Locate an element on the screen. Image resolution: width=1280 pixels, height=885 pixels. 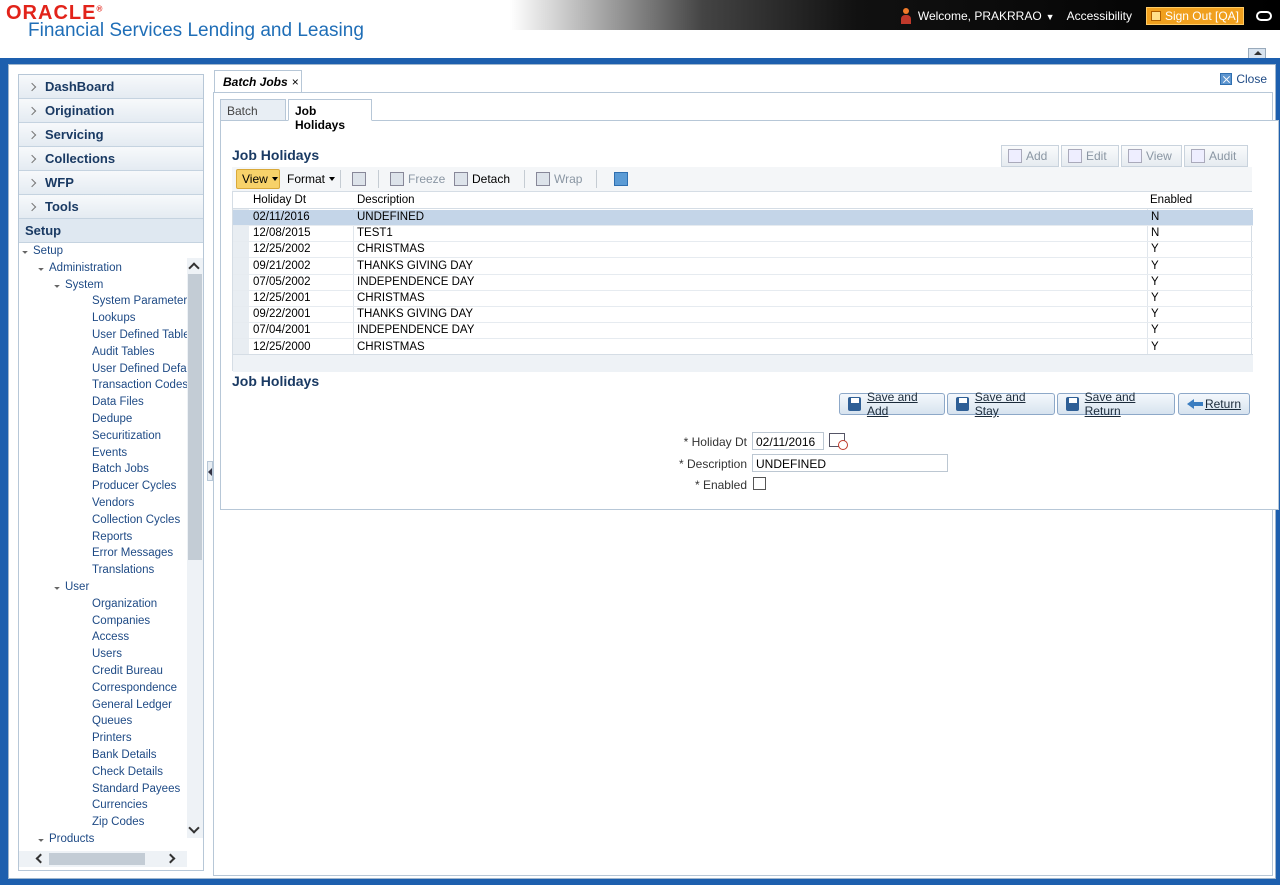
tab-batch-jobs: Batch Jobs × is located at coordinates (258, 81).